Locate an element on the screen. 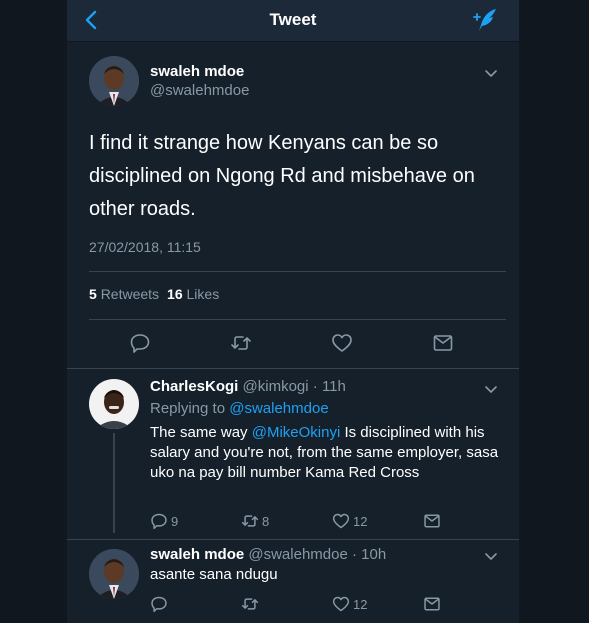 Image resolution: width=589 pixels, height=623 pixels. mention-link: @swalehmdoe is located at coordinates (278, 408).